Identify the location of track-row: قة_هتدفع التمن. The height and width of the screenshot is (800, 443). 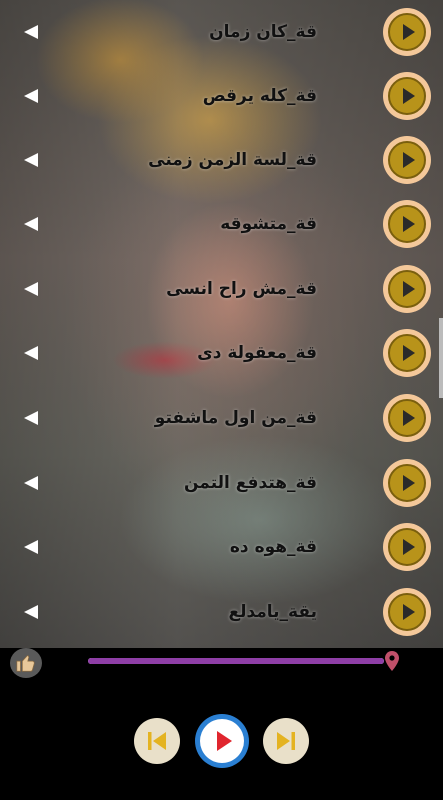
(221, 483).